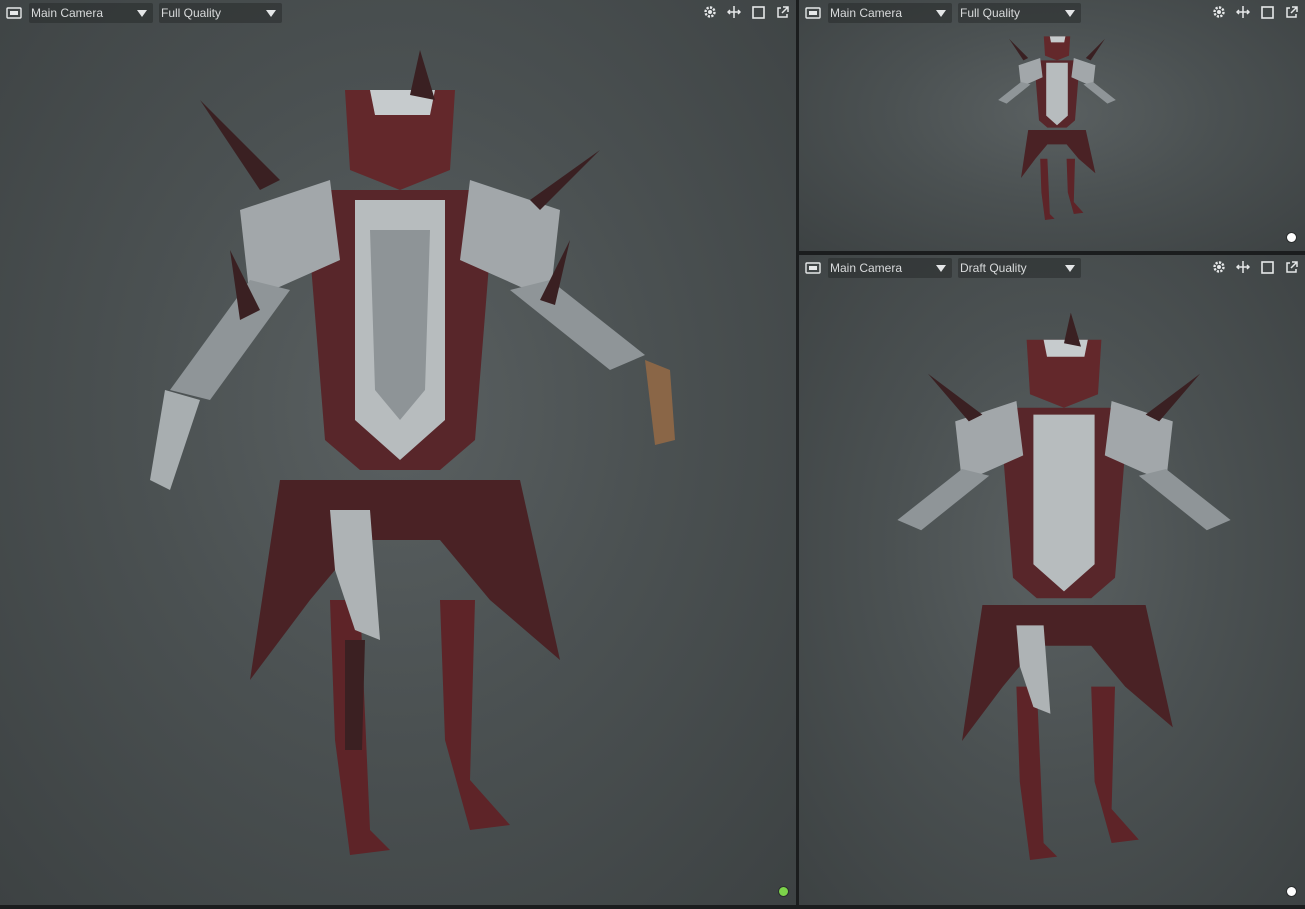 Image resolution: width=1305 pixels, height=909 pixels. What do you see at coordinates (797, 454) in the screenshot?
I see `splitter-vertical` at bounding box center [797, 454].